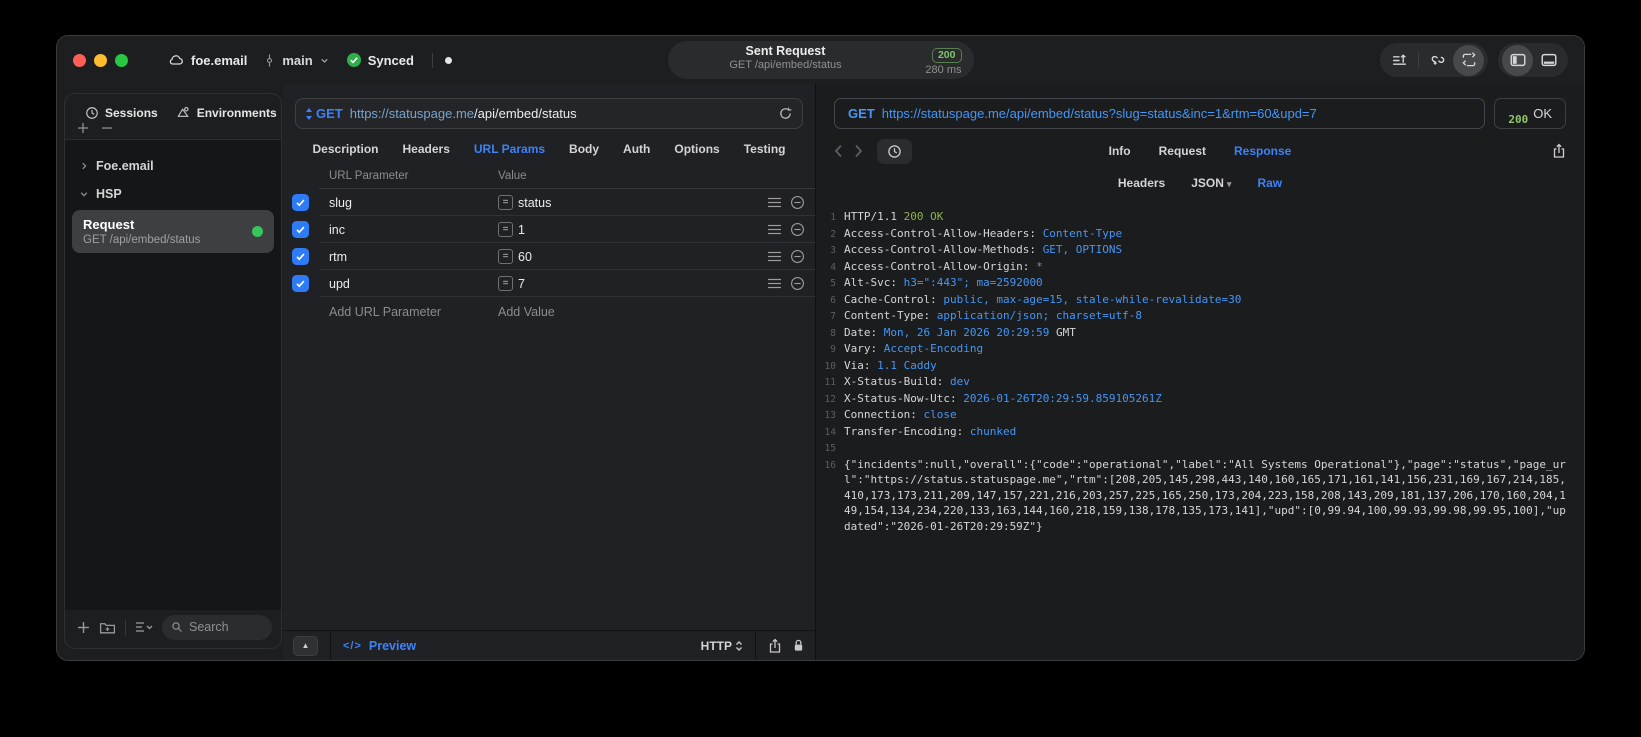  Describe the element at coordinates (226, 112) in the screenshot. I see `tab-environments: Environments` at that location.